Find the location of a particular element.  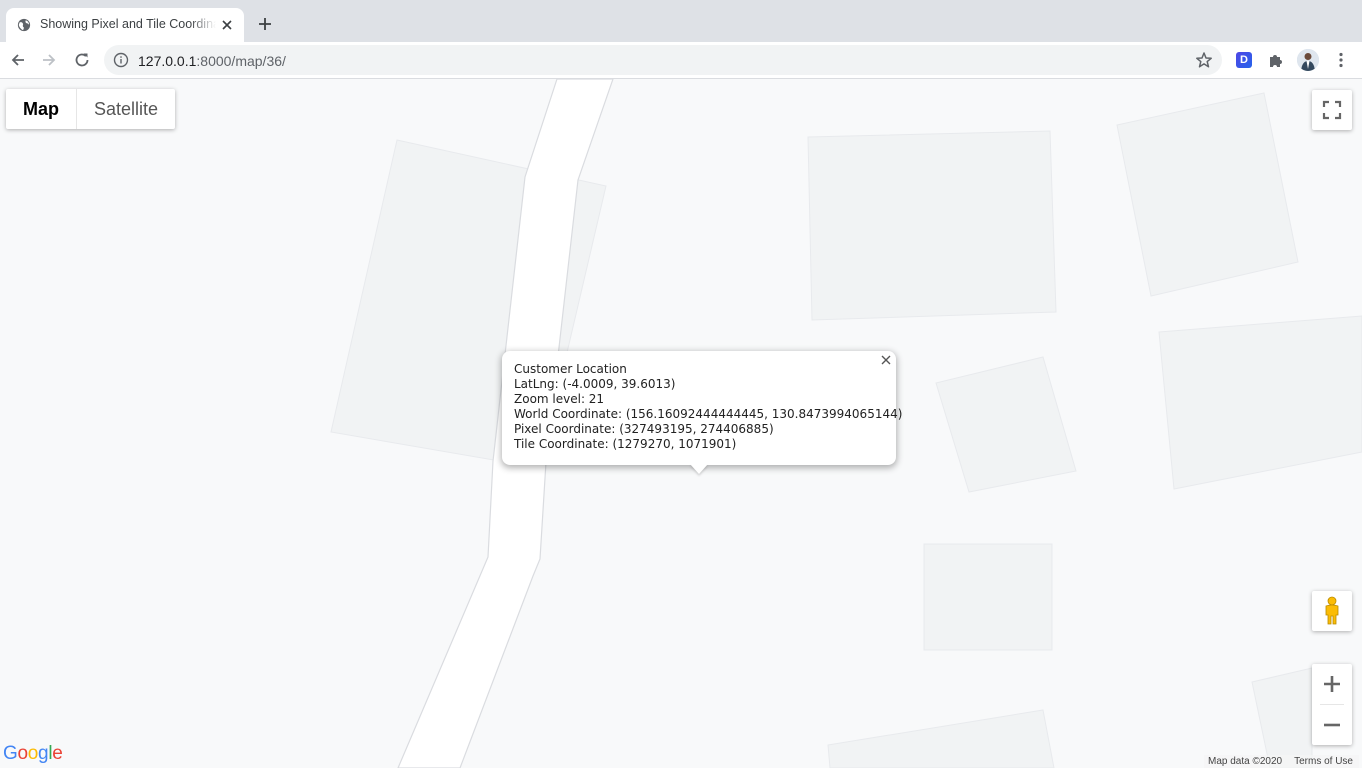

fullscreen-icon is located at coordinates (1332, 110).